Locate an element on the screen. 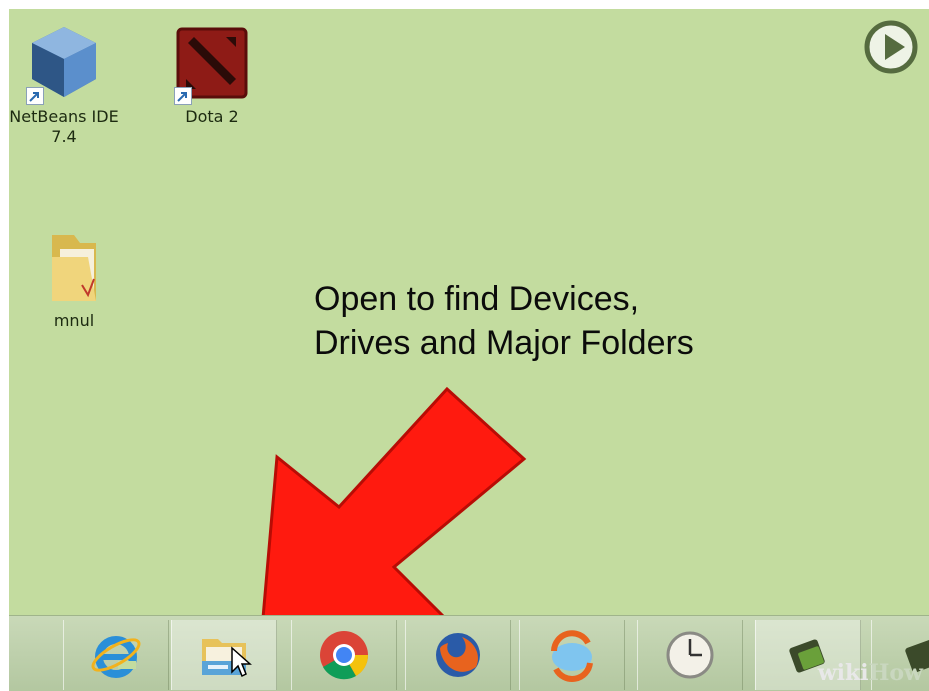 The height and width of the screenshot is (691, 929). chrome-icon is located at coordinates (344, 655).